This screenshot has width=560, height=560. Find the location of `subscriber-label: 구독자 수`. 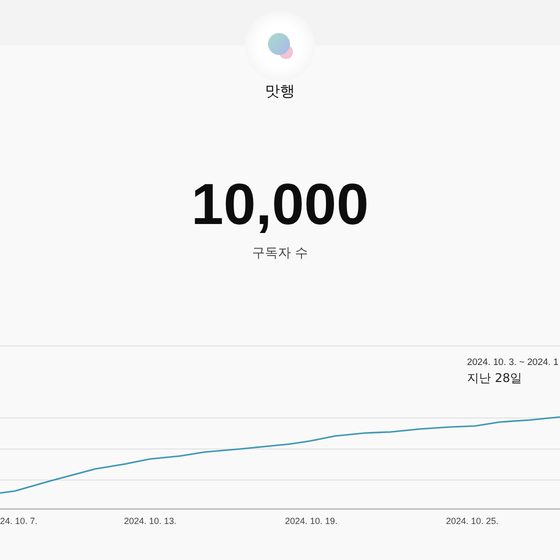

subscriber-label: 구독자 수 is located at coordinates (280, 254).